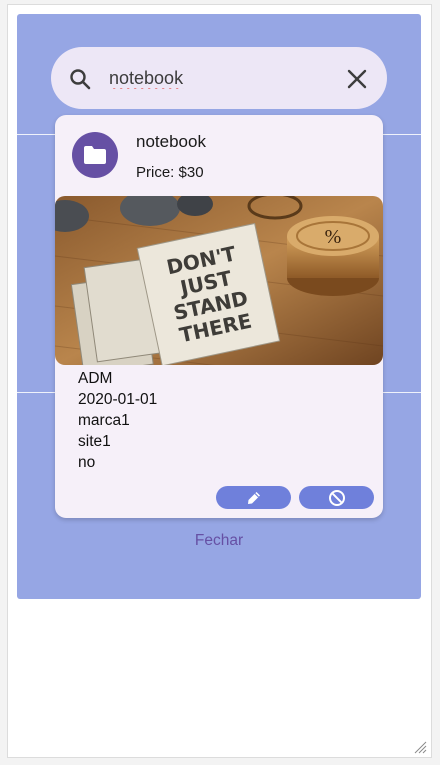 This screenshot has width=440, height=765. I want to click on close-link: Fechar, so click(219, 541).